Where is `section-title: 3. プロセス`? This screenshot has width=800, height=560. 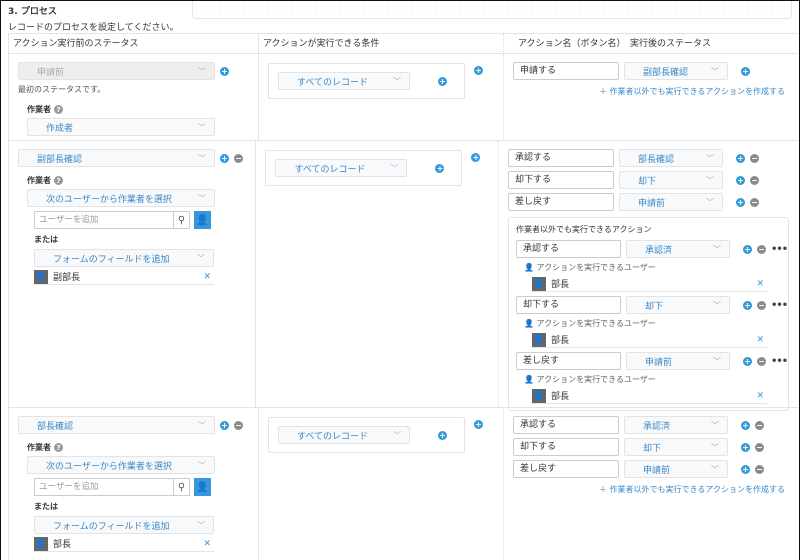
section-title: 3. プロセス is located at coordinates (32, 12).